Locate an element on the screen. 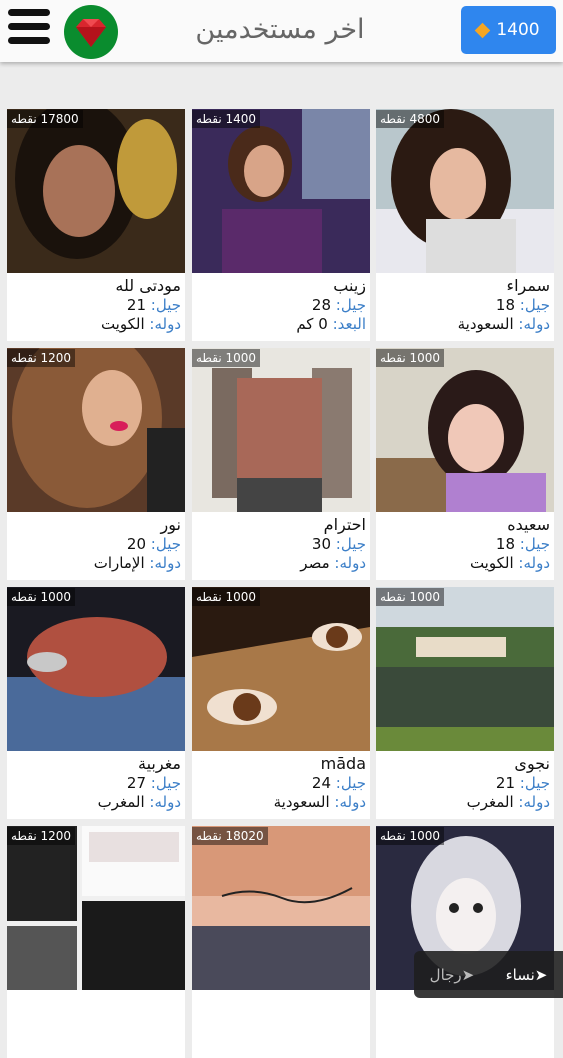  age-value: 30 is located at coordinates (321, 544).